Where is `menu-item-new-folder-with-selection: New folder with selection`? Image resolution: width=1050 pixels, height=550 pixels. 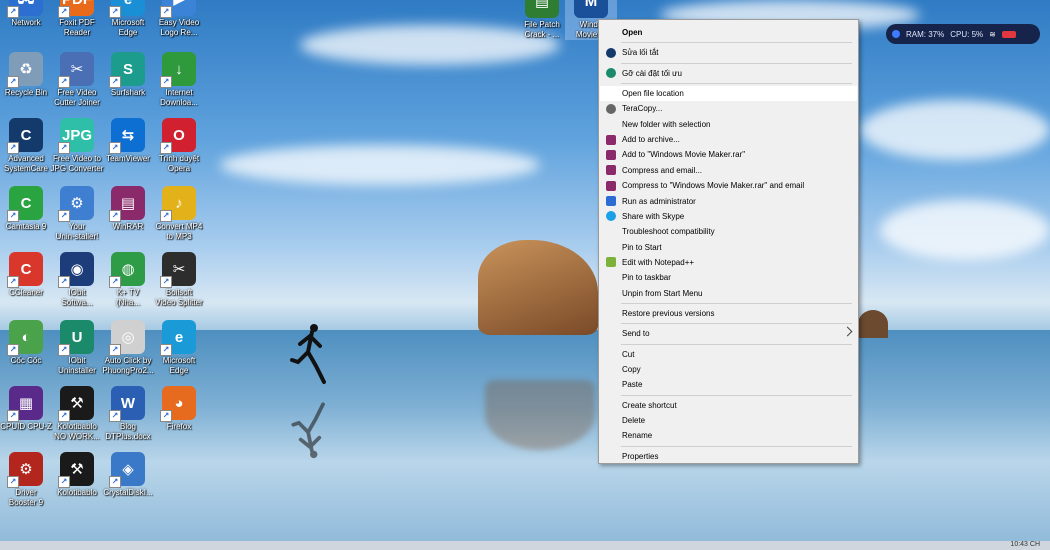
menu-item-new-folder-with-selection: New folder with selection is located at coordinates (728, 124).